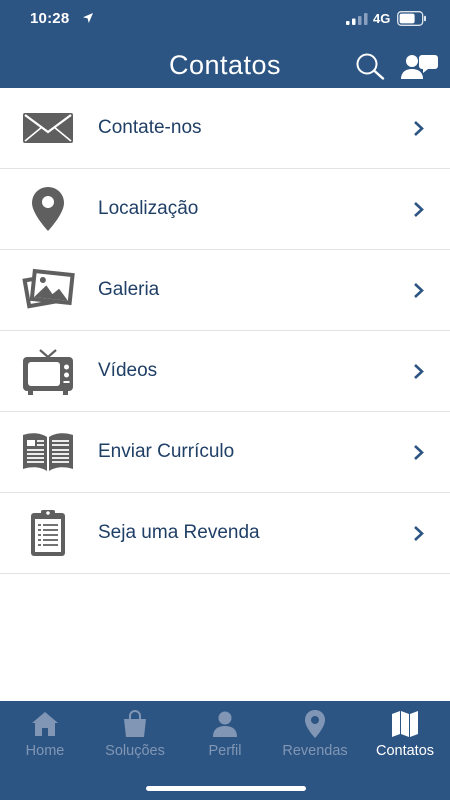 The height and width of the screenshot is (800, 450). I want to click on envelope-icon, so click(48, 128).